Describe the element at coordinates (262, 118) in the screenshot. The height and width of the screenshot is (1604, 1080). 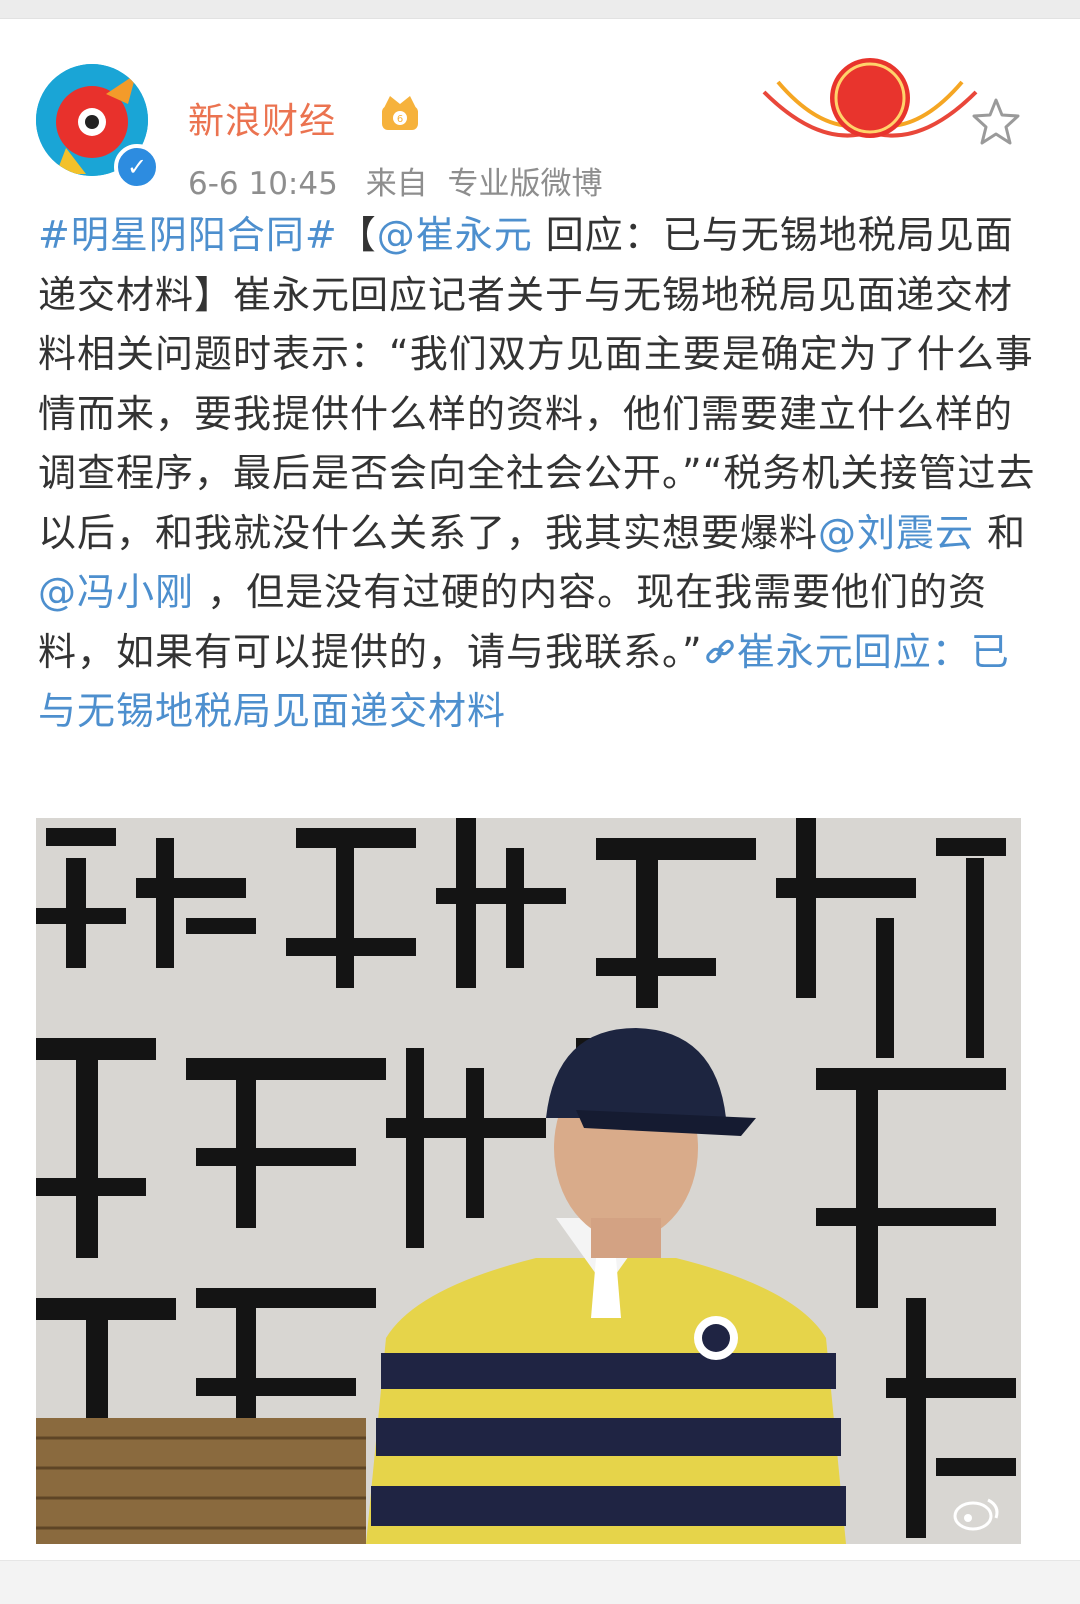
I see `author-name: 新浪财经` at that location.